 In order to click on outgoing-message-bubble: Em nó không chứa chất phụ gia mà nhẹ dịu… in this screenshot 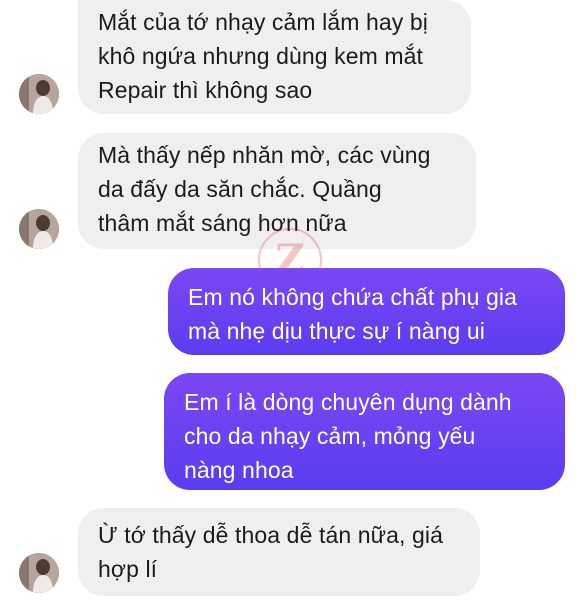, I will do `click(366, 311)`.